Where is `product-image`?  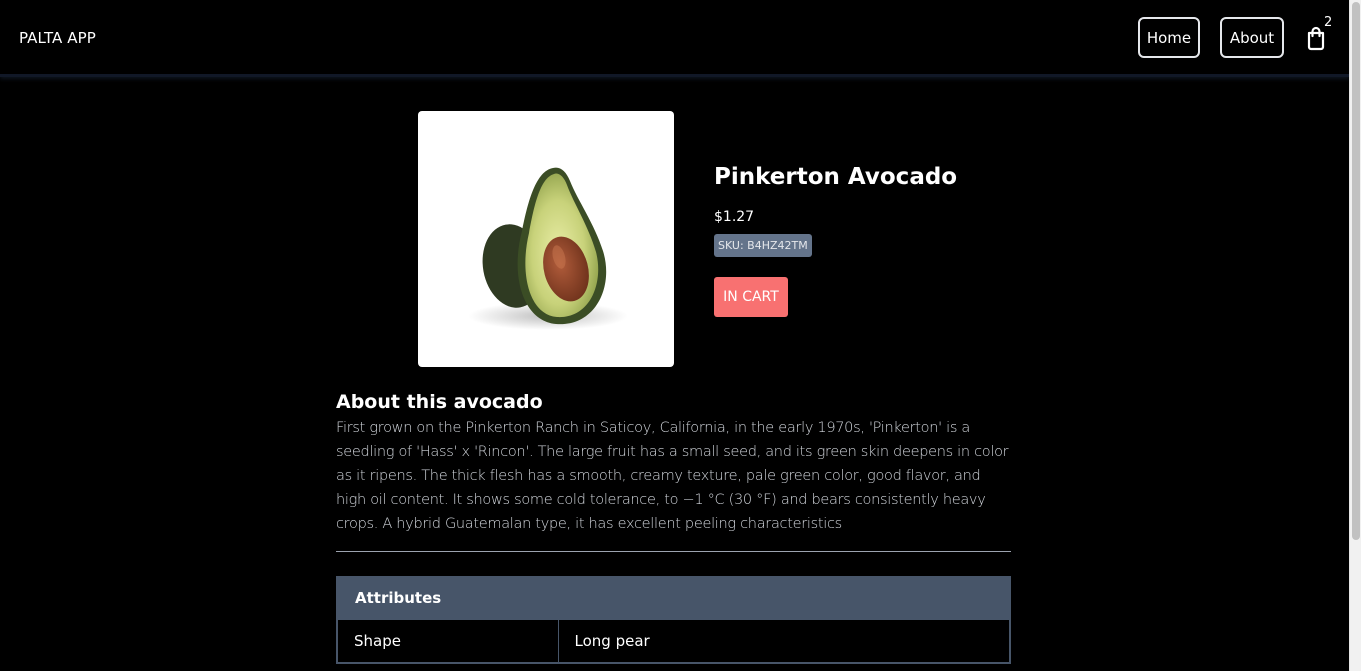 product-image is located at coordinates (546, 239).